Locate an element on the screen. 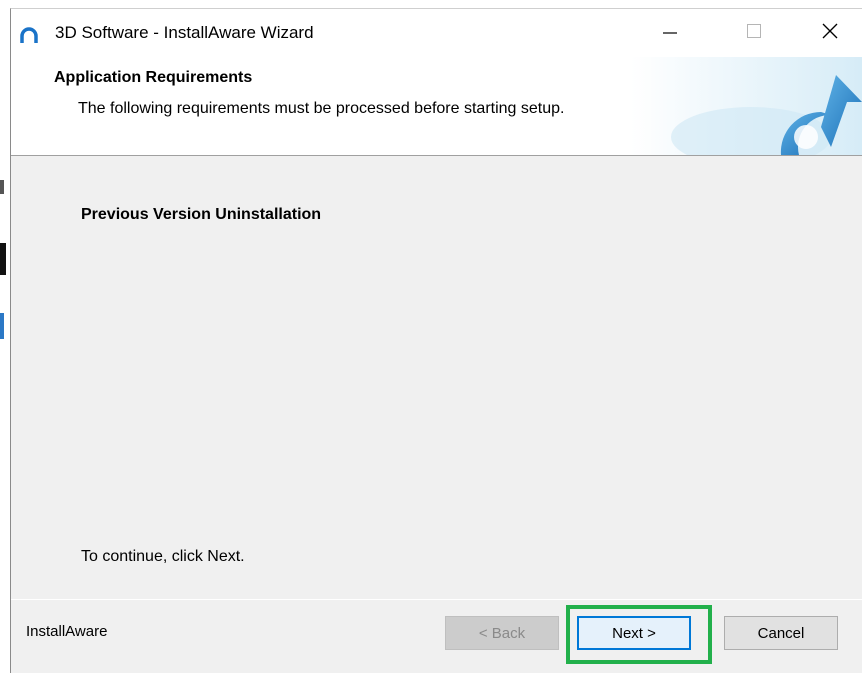 The width and height of the screenshot is (862, 673). cancel-button: Cancel is located at coordinates (781, 633).